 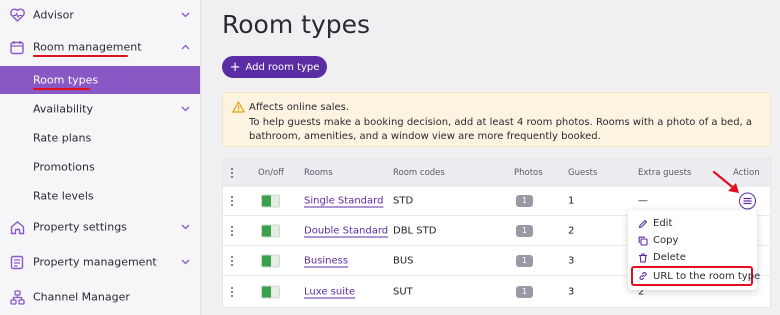 I want to click on menu-item-url: URL to the room type, so click(x=695, y=276).